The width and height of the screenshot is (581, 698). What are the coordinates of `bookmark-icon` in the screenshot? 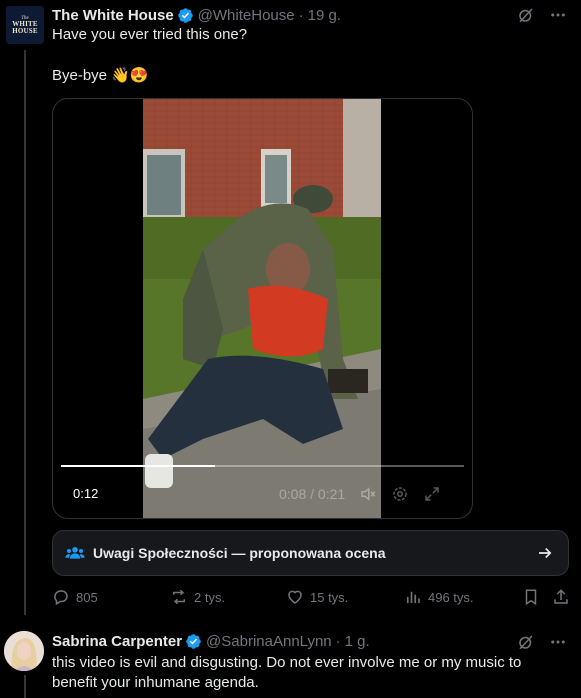 It's located at (531, 597).